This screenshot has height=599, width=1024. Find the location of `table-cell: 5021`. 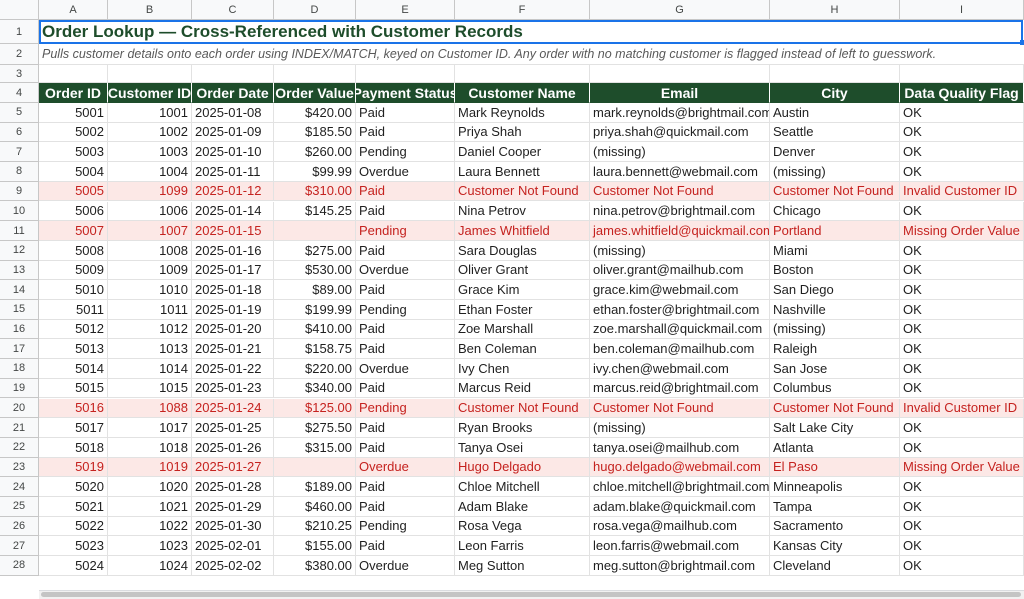

table-cell: 5021 is located at coordinates (73, 507).